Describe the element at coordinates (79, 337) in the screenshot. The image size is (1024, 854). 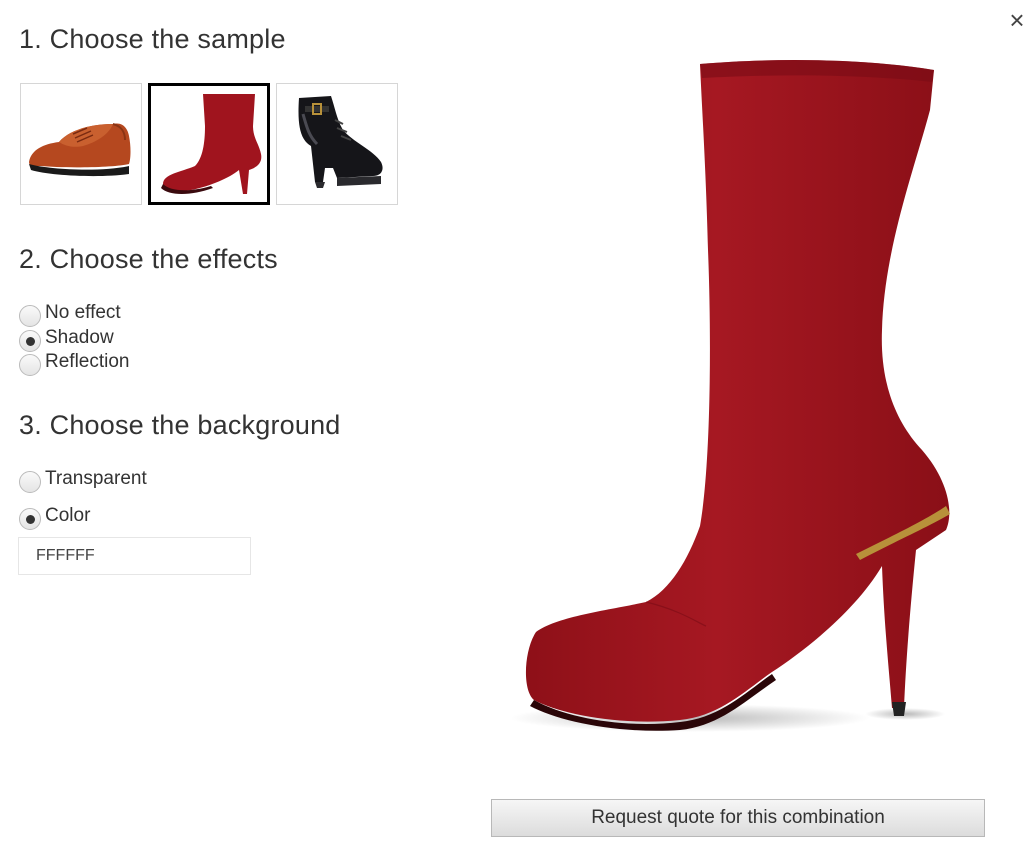
I see `radio-label: Shadow` at that location.